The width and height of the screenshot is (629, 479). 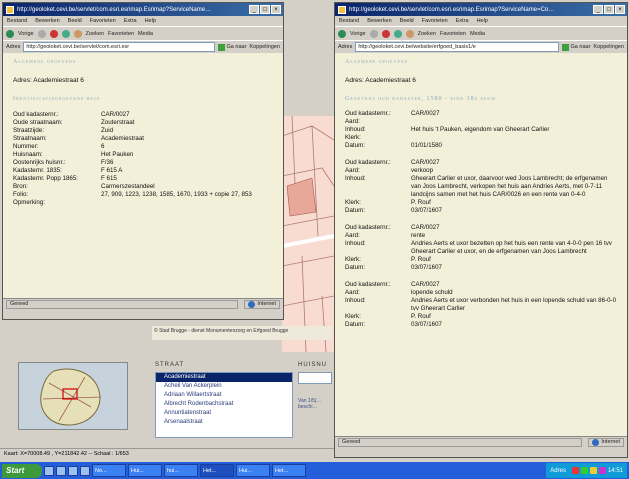 What do you see at coordinates (610, 442) in the screenshot?
I see `zone-label: Internet` at bounding box center [610, 442].